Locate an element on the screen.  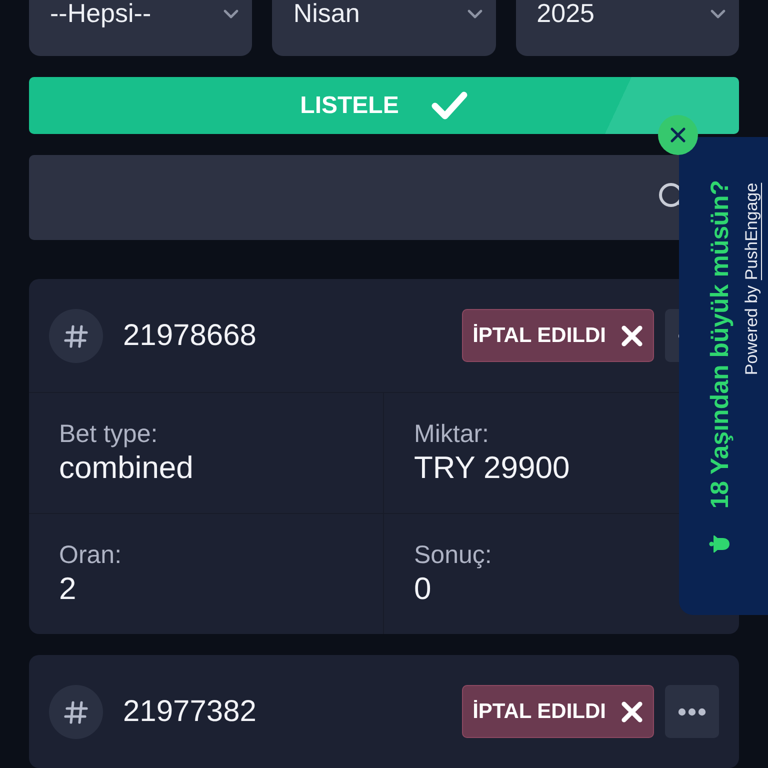
check-icon is located at coordinates (449, 105).